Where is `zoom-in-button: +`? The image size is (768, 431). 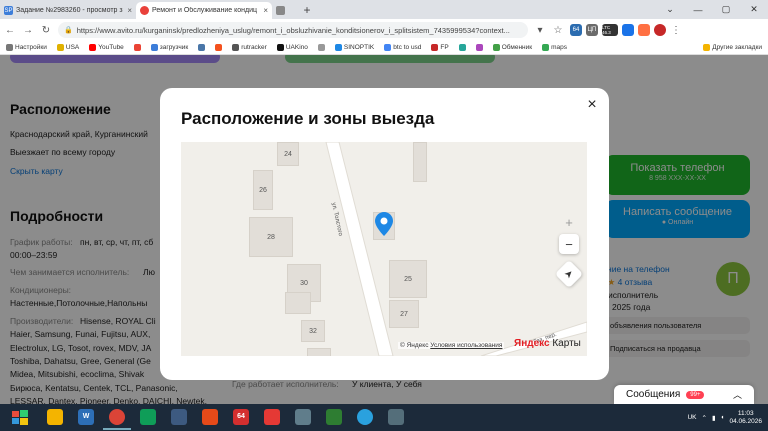
zoom-in-button: + is located at coordinates (569, 222).